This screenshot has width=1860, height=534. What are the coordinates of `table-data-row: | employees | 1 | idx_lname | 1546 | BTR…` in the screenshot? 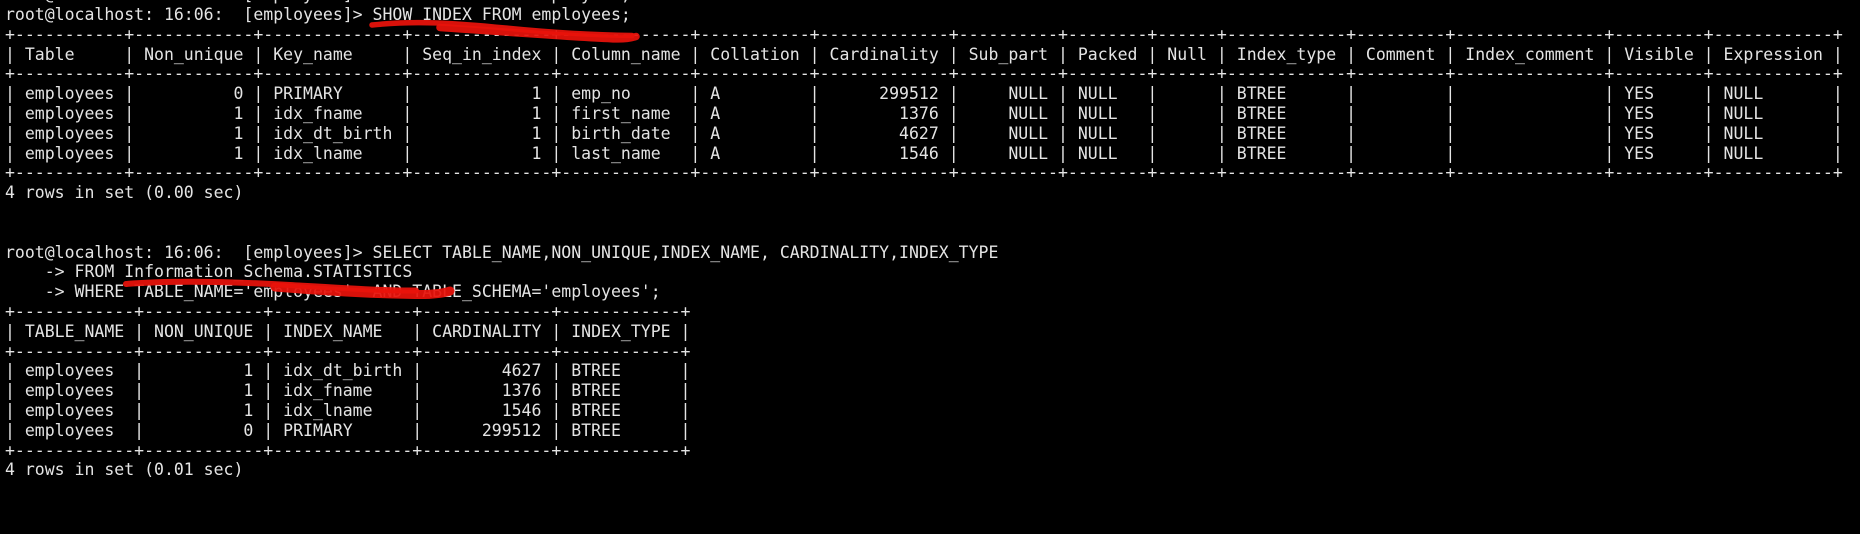 It's located at (348, 410).